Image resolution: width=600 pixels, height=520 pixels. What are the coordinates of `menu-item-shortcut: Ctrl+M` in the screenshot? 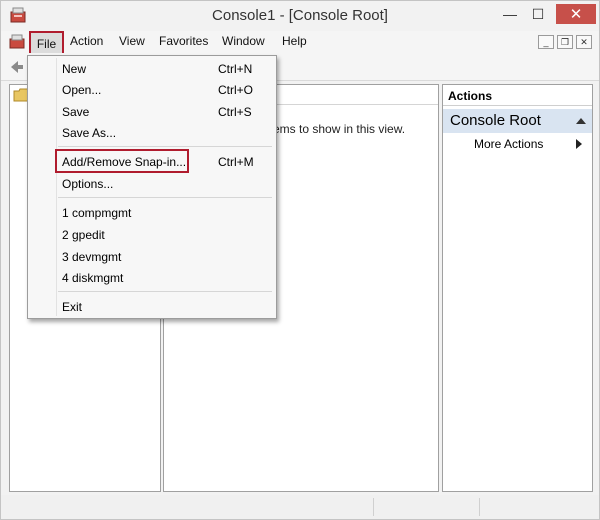 It's located at (236, 162).